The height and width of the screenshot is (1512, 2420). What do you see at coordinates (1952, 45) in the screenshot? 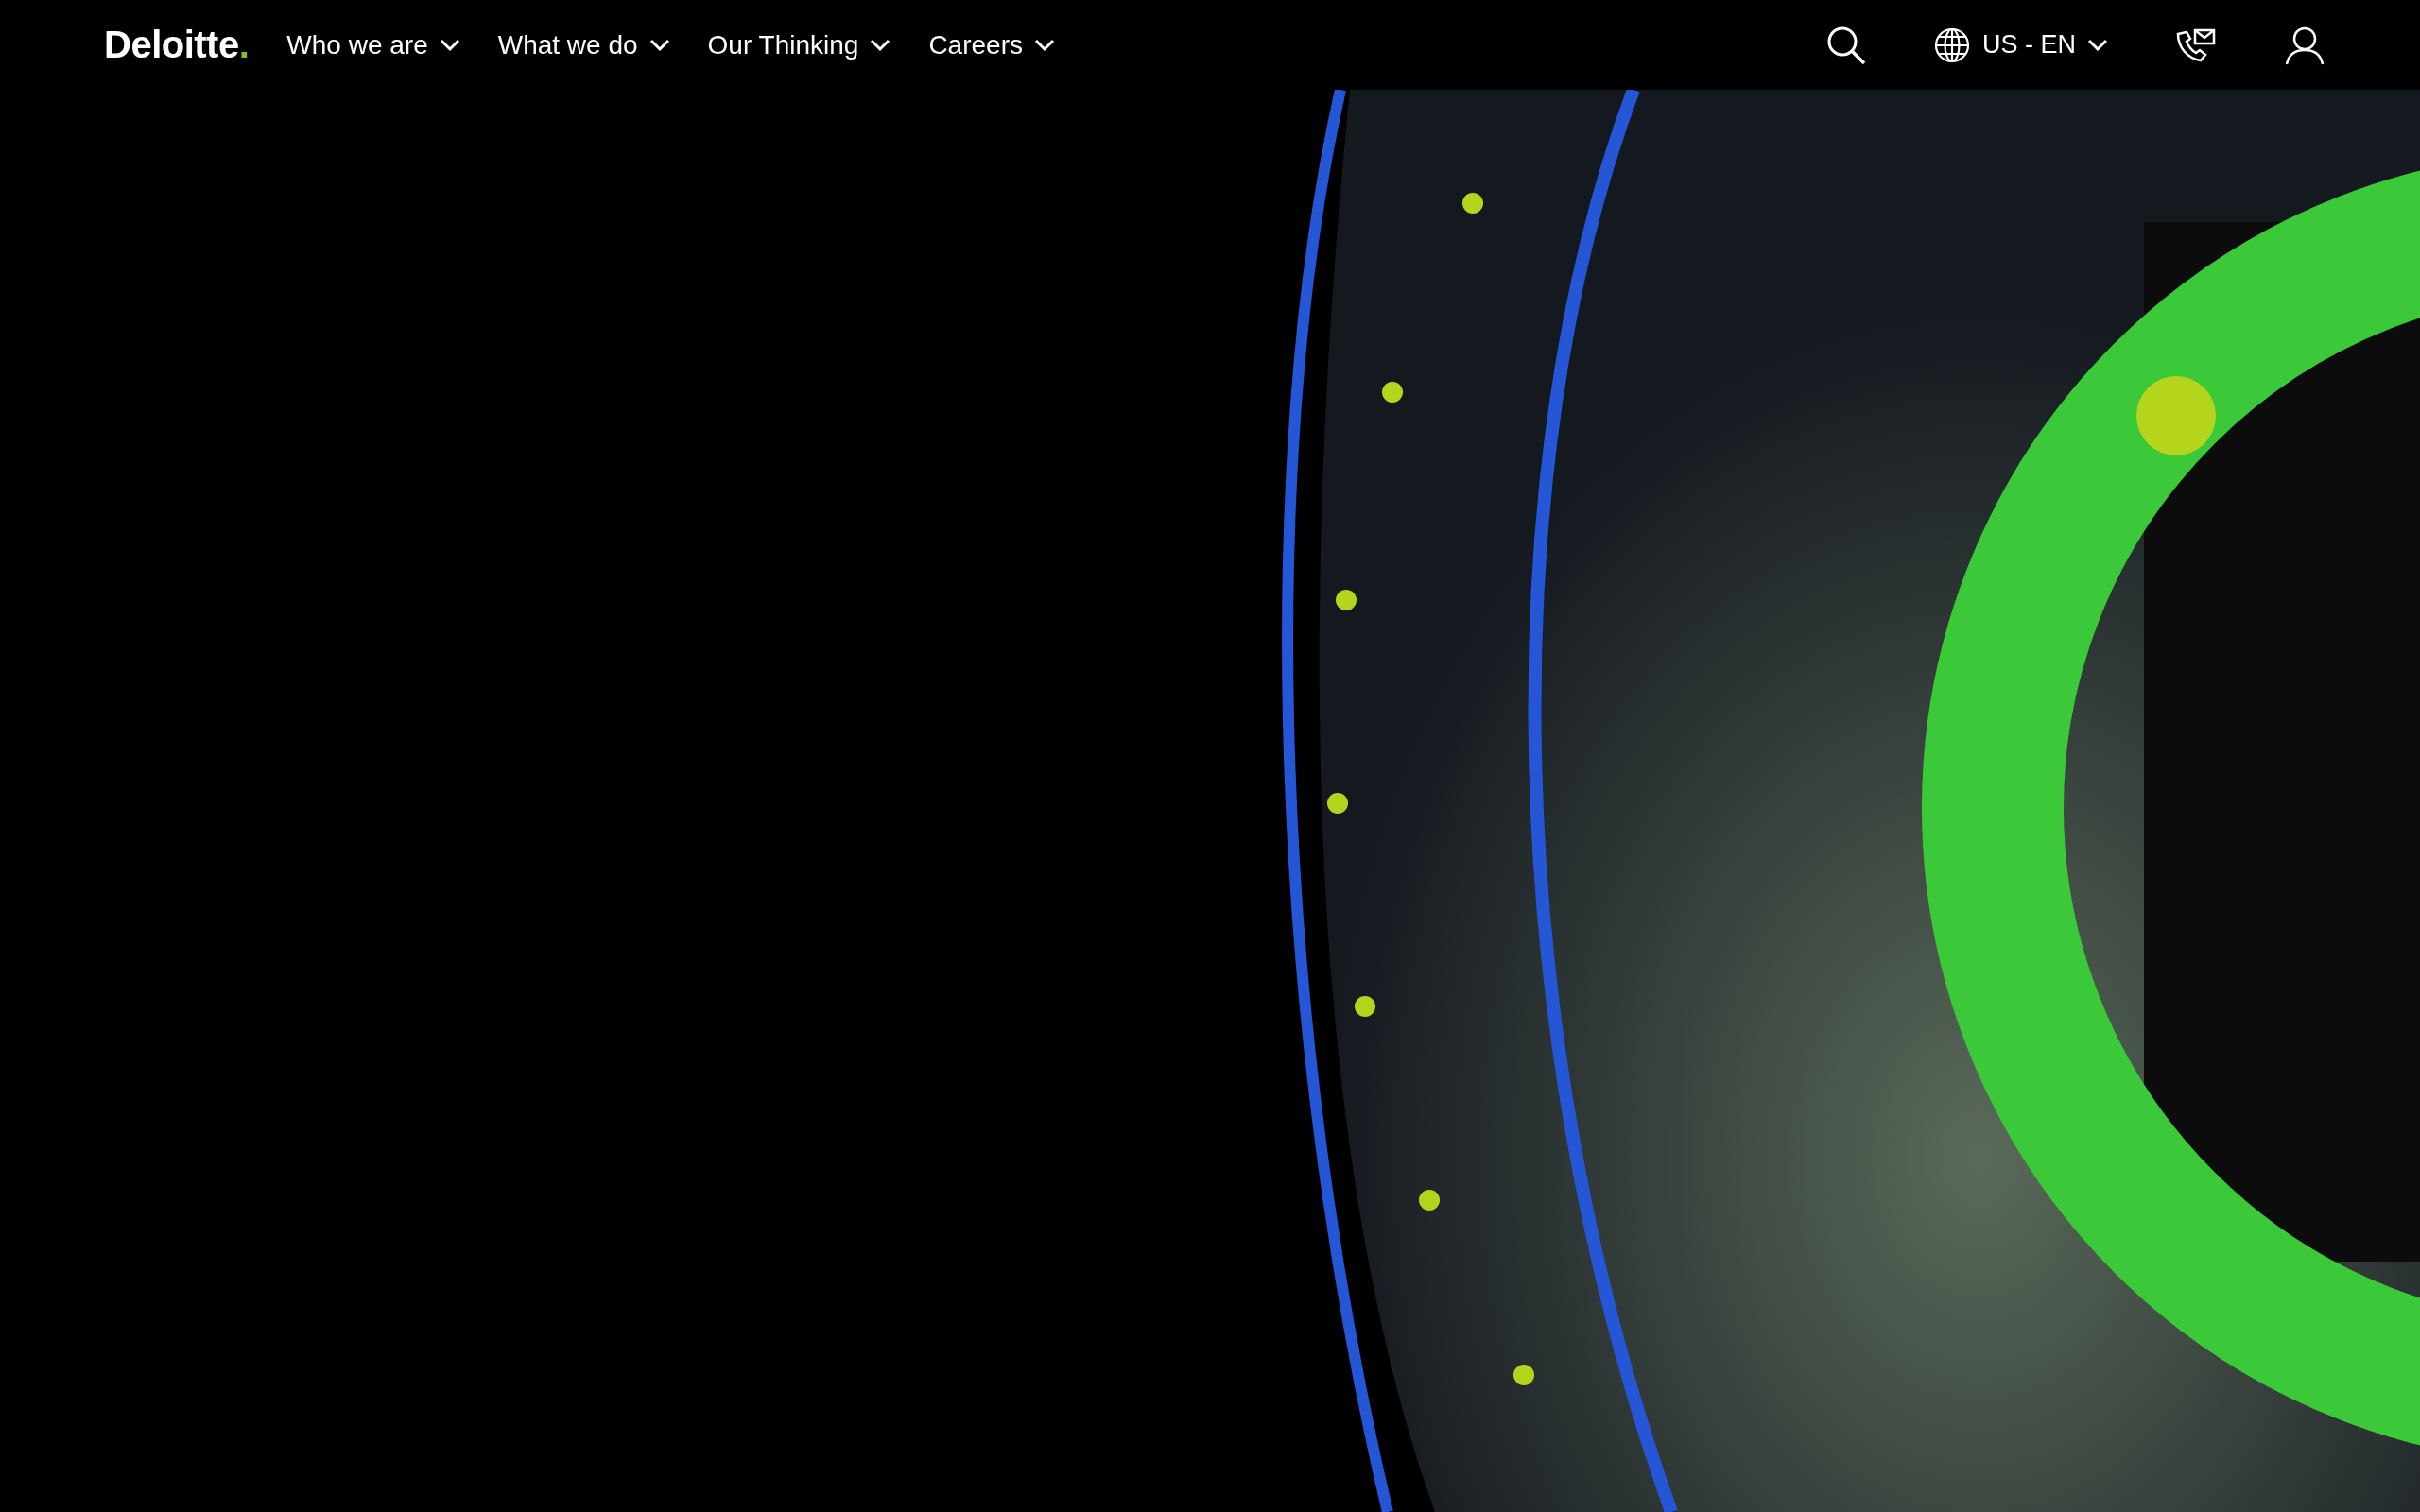
I see `globe-icon` at bounding box center [1952, 45].